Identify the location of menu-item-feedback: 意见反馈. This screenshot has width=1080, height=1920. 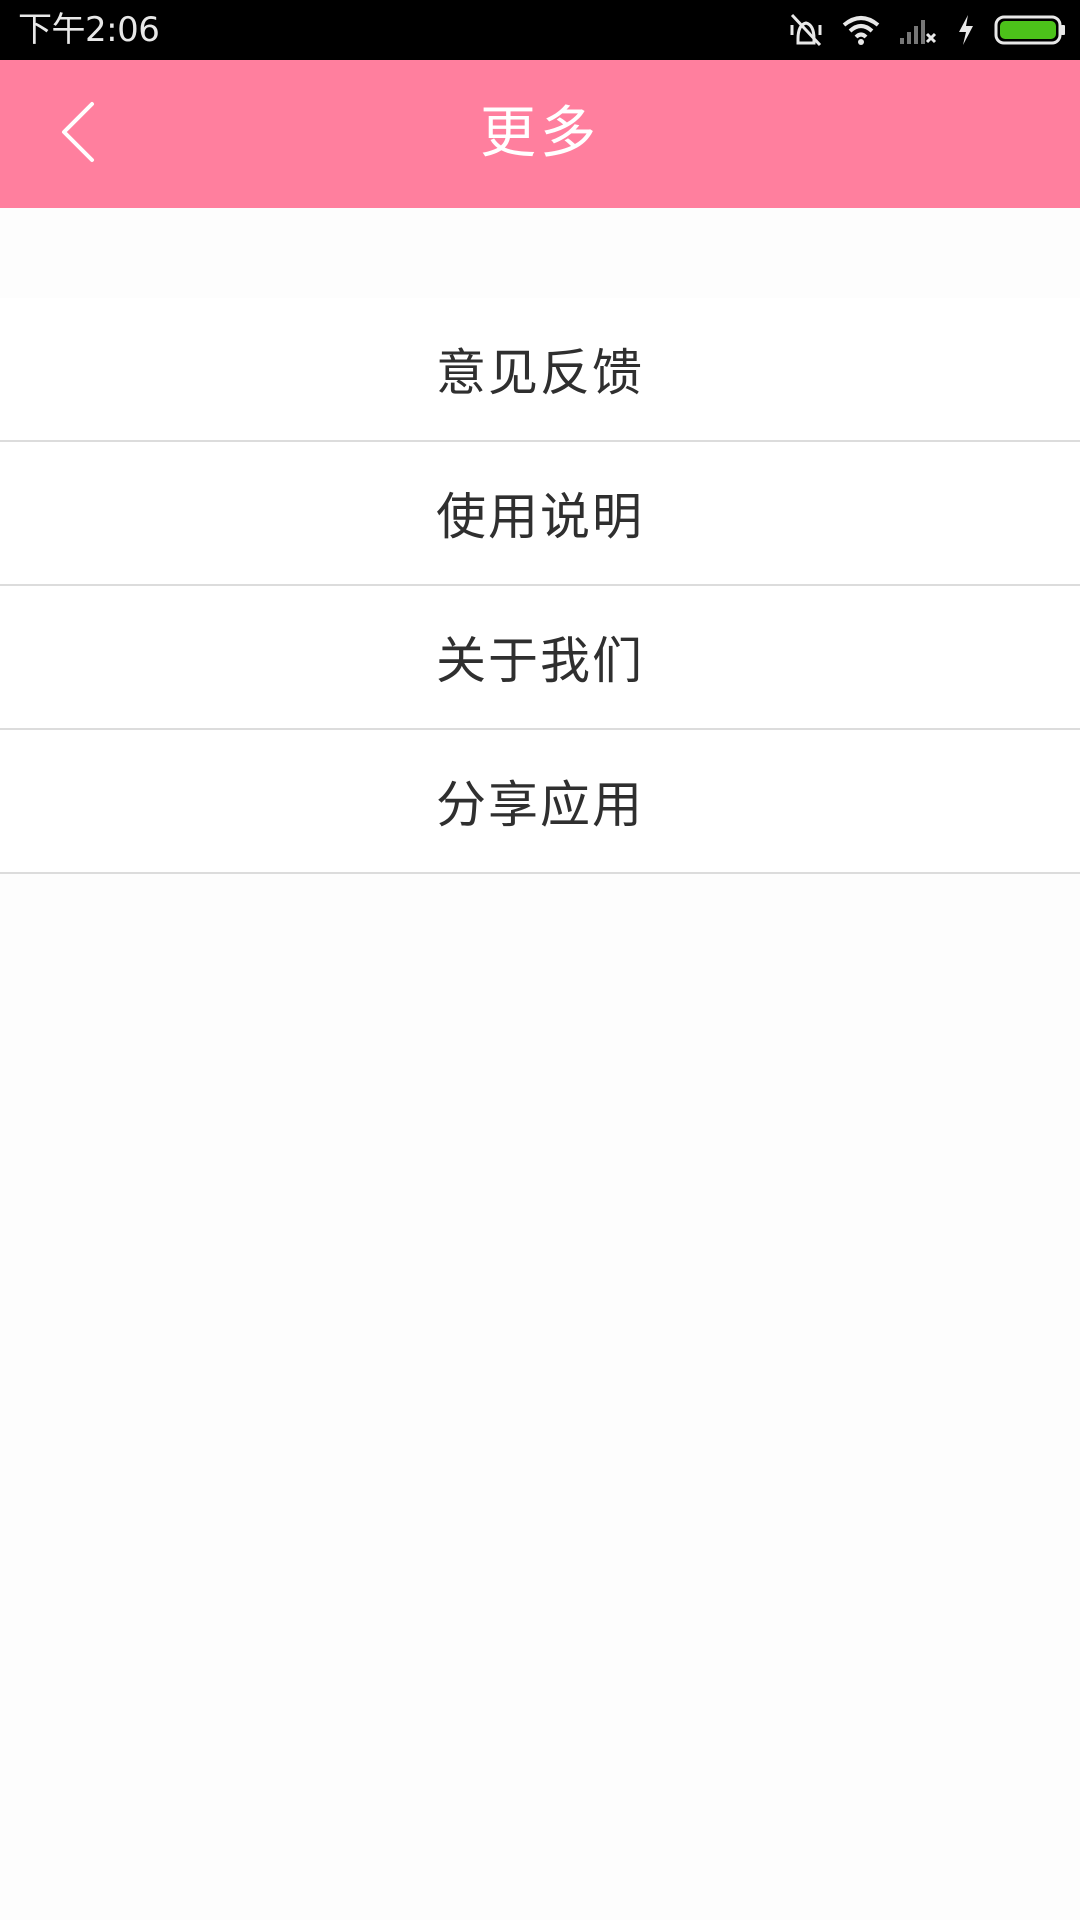
(540, 370).